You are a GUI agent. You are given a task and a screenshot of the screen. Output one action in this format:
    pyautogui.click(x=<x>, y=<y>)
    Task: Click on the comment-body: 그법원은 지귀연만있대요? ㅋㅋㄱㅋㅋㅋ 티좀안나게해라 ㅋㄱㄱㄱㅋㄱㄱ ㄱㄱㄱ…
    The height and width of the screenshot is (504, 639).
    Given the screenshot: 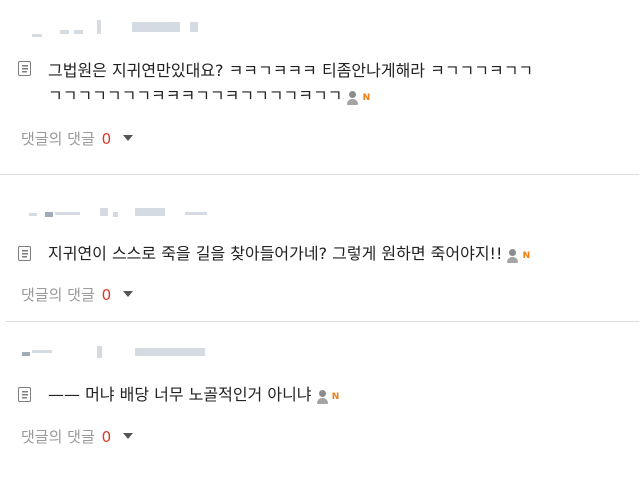 What is the action you would take?
    pyautogui.click(x=326, y=83)
    